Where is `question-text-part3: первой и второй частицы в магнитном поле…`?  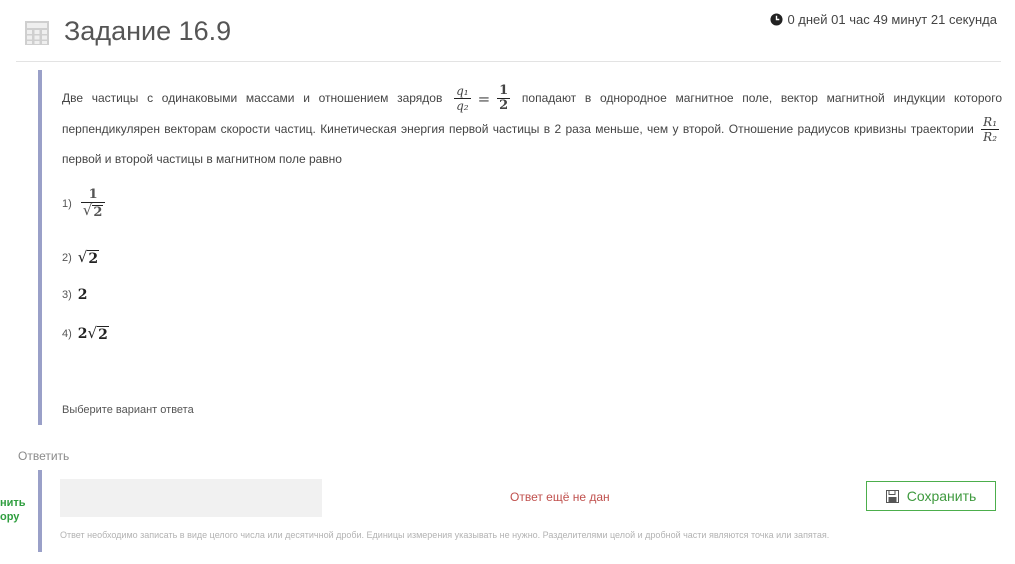
question-text-part3: первой и второй частицы в магнитном поле… is located at coordinates (202, 159).